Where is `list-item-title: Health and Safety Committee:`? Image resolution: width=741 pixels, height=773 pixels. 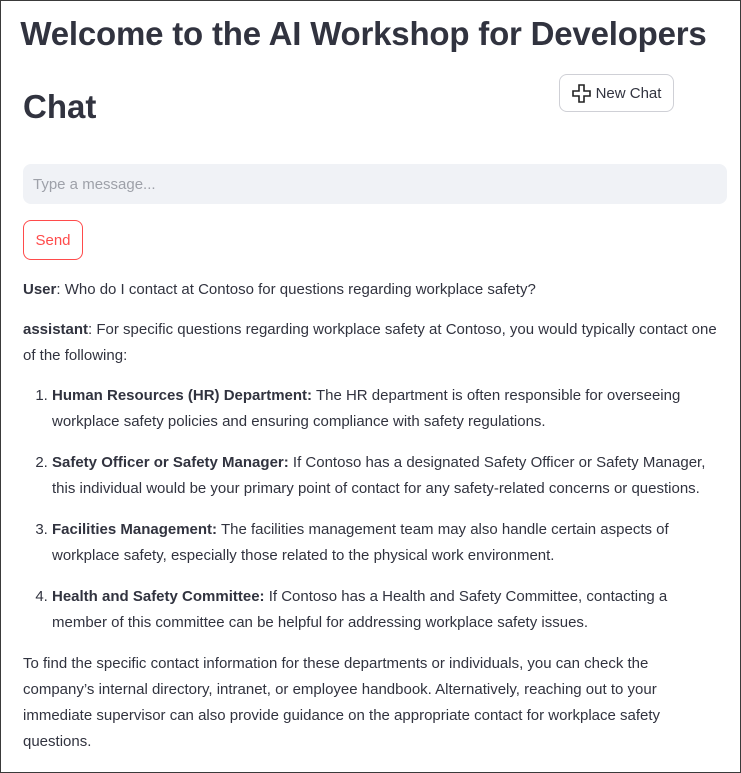 list-item-title: Health and Safety Committee: is located at coordinates (158, 596).